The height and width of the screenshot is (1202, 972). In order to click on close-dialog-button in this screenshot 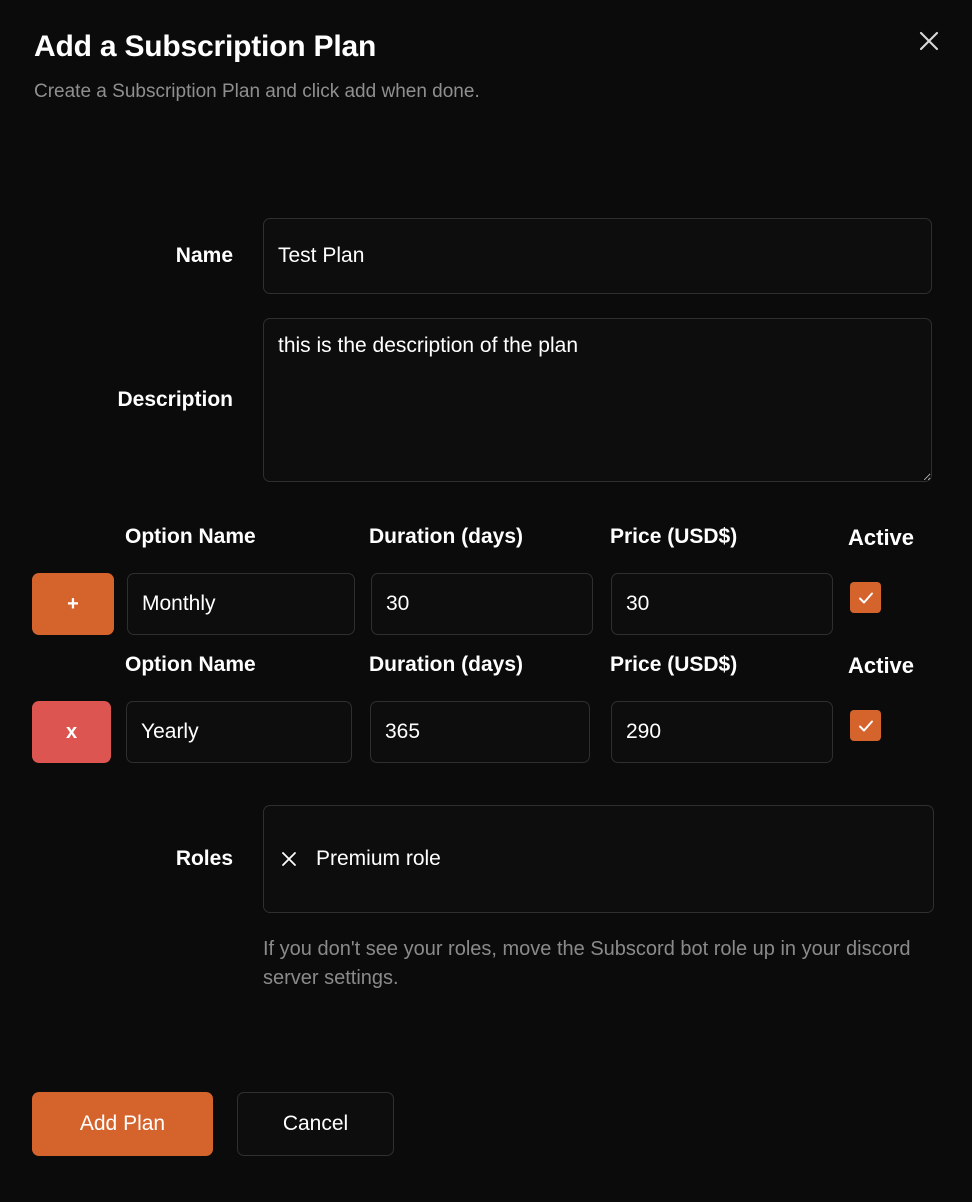, I will do `click(929, 41)`.